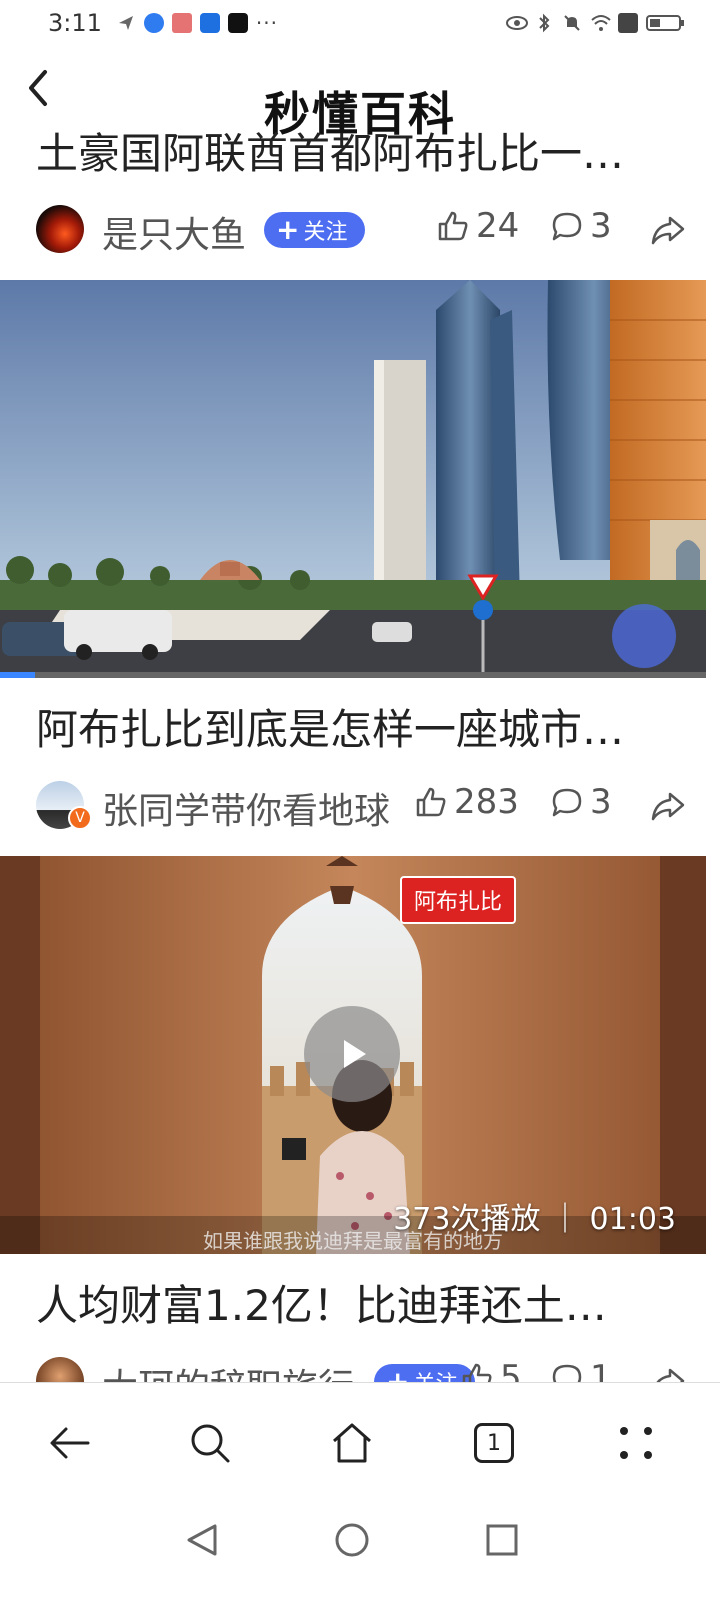 Image resolution: width=720 pixels, height=1600 pixels. What do you see at coordinates (75, 23) in the screenshot?
I see `status-time: 3:11` at bounding box center [75, 23].